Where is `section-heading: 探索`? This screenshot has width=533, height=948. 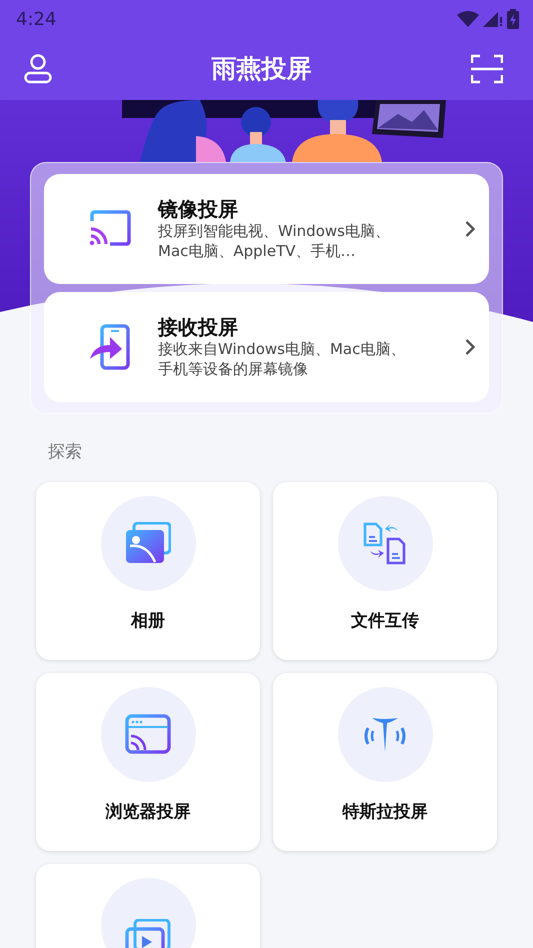 section-heading: 探索 is located at coordinates (65, 452).